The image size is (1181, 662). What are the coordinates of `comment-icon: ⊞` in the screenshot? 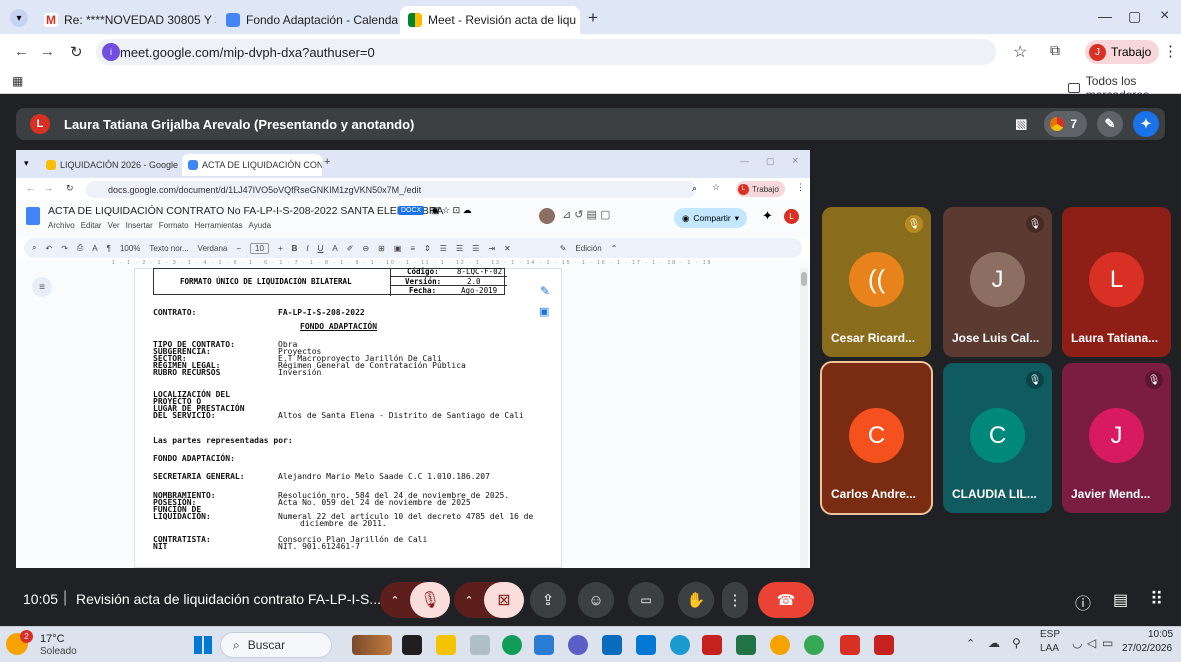 It's located at (381, 248).